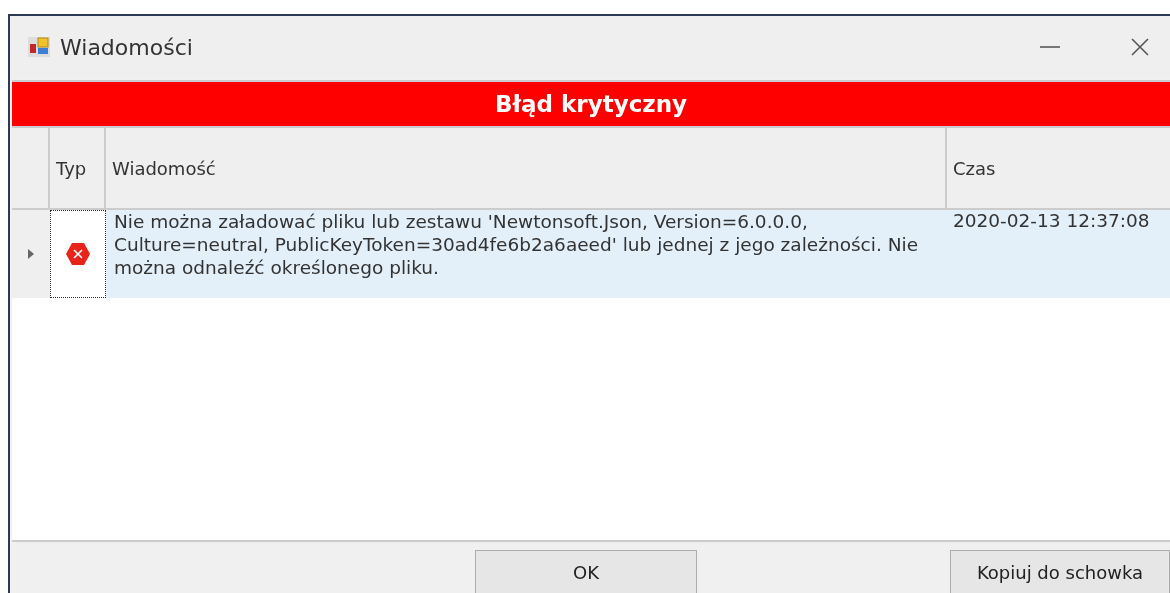 Image resolution: width=1170 pixels, height=593 pixels. Describe the element at coordinates (126, 47) in the screenshot. I see `window-title: Wiadomości` at that location.